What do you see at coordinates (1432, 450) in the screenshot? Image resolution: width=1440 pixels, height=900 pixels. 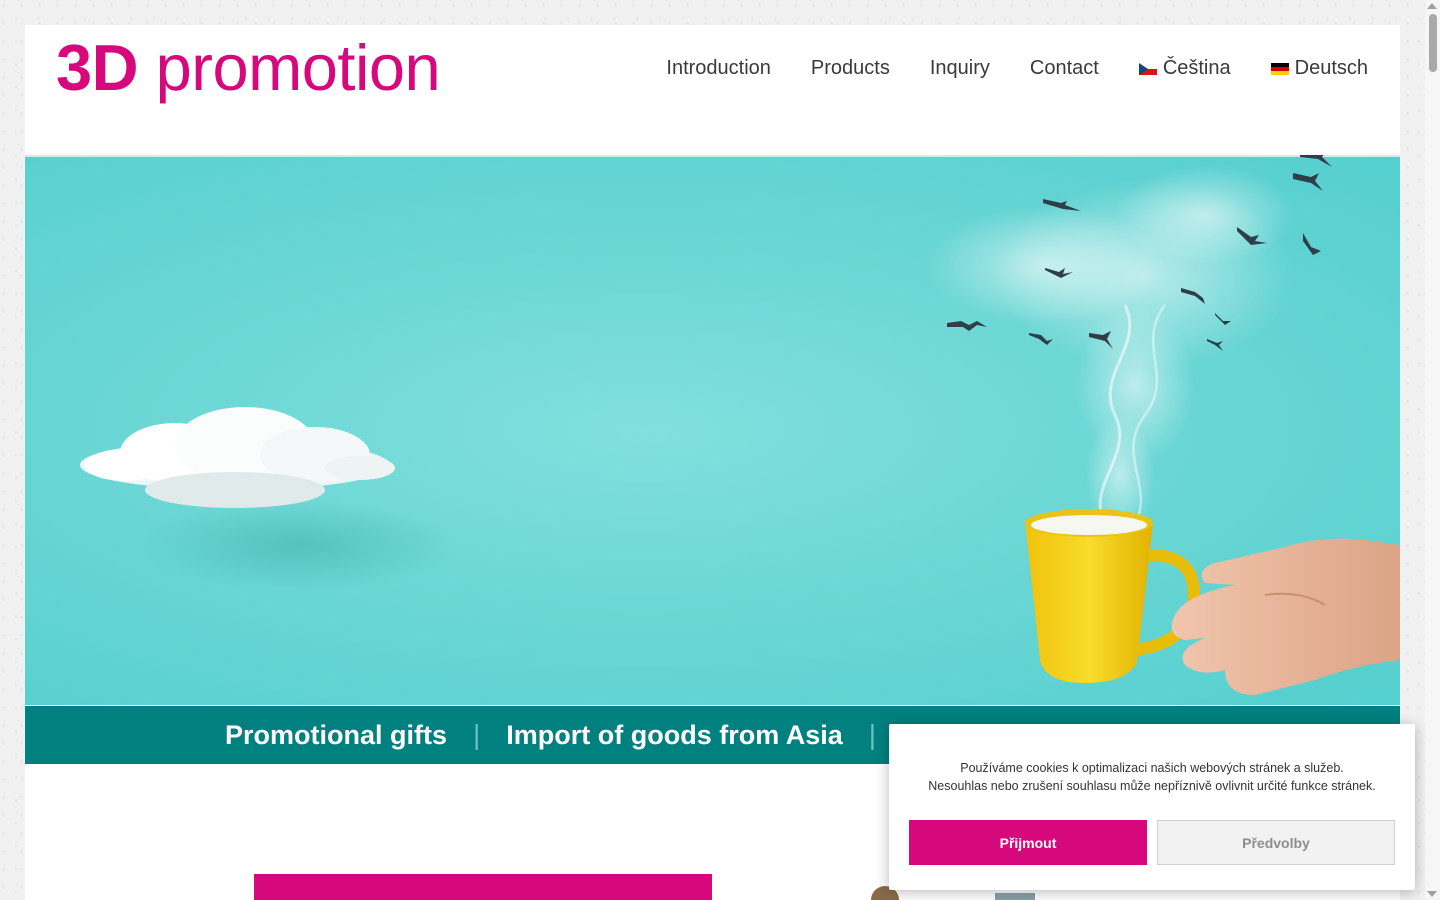 I see `page-scrollbar` at bounding box center [1432, 450].